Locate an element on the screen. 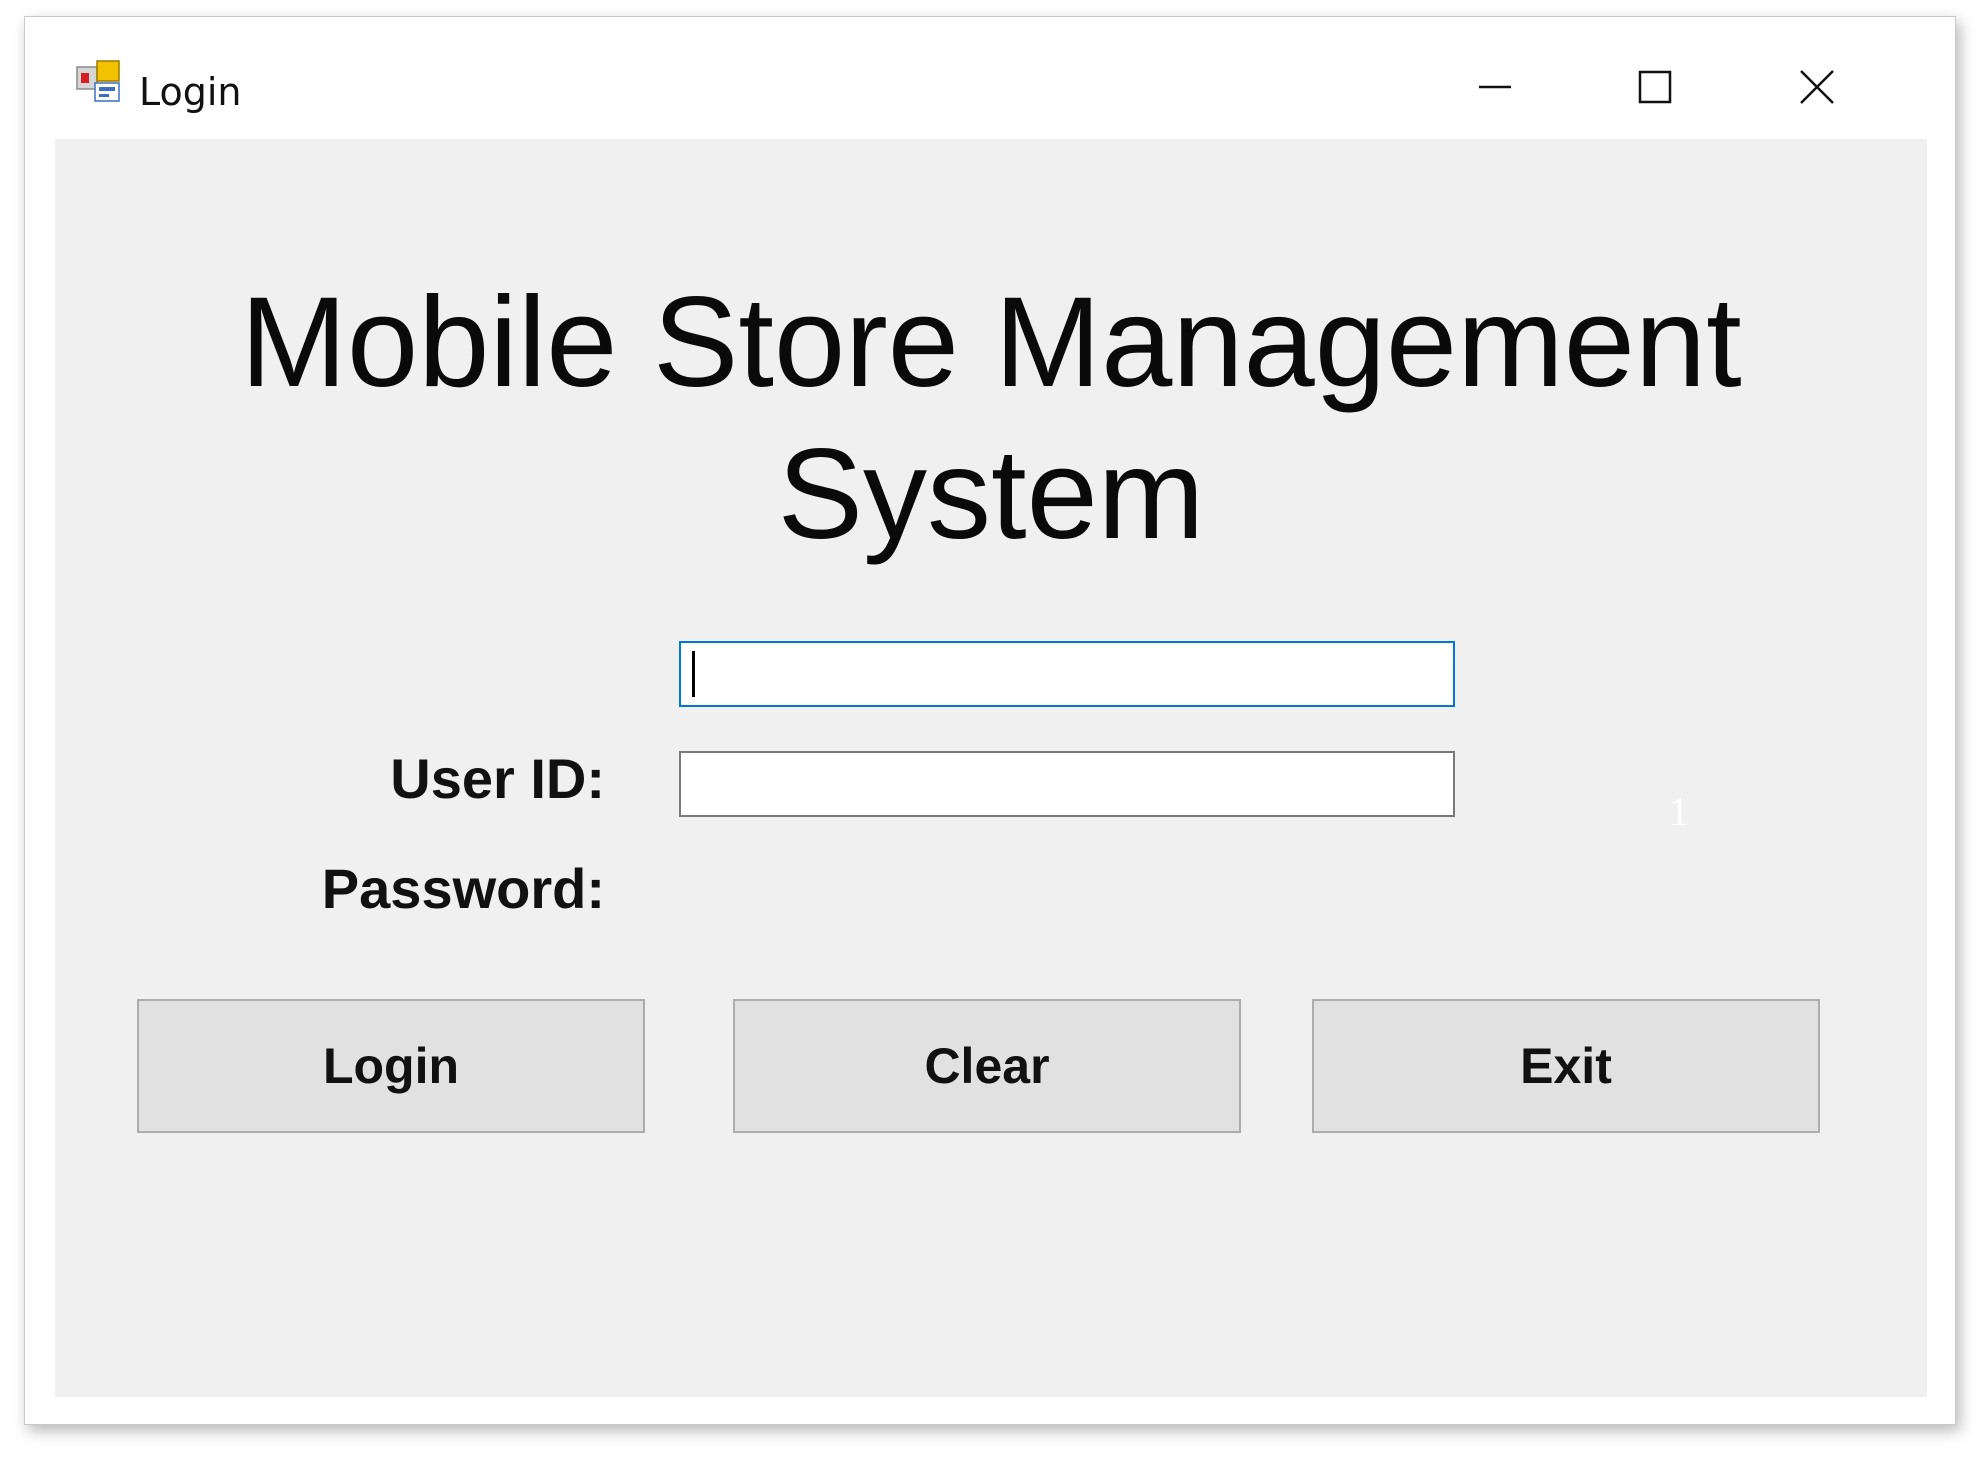 The image size is (1979, 1457). password-input is located at coordinates (1067, 784).